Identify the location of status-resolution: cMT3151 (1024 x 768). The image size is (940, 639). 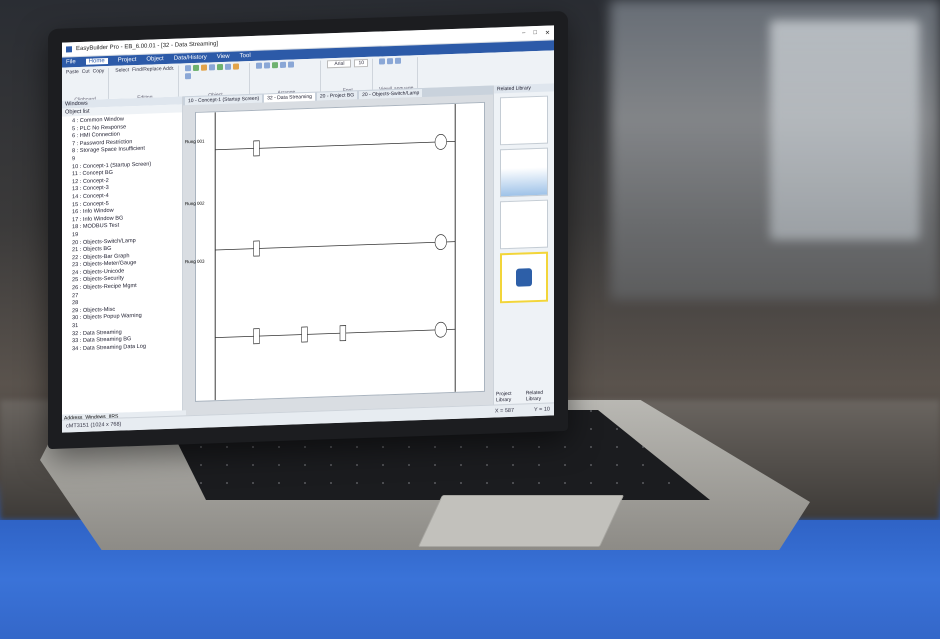
(94, 425).